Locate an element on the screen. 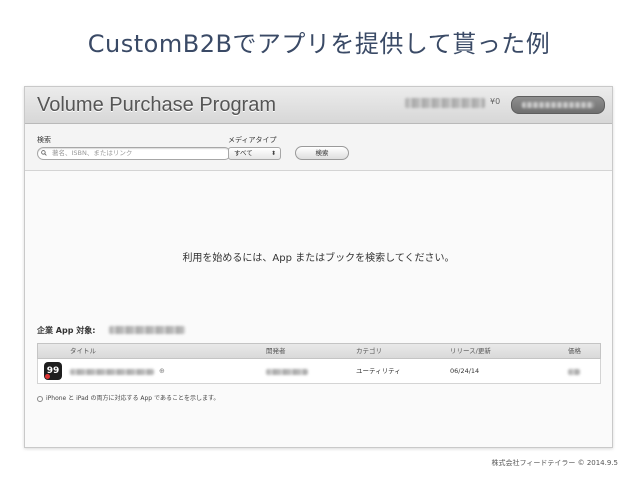  table-row: 99 ⊕ ユーティリティ 06/24/14 is located at coordinates (319, 371).